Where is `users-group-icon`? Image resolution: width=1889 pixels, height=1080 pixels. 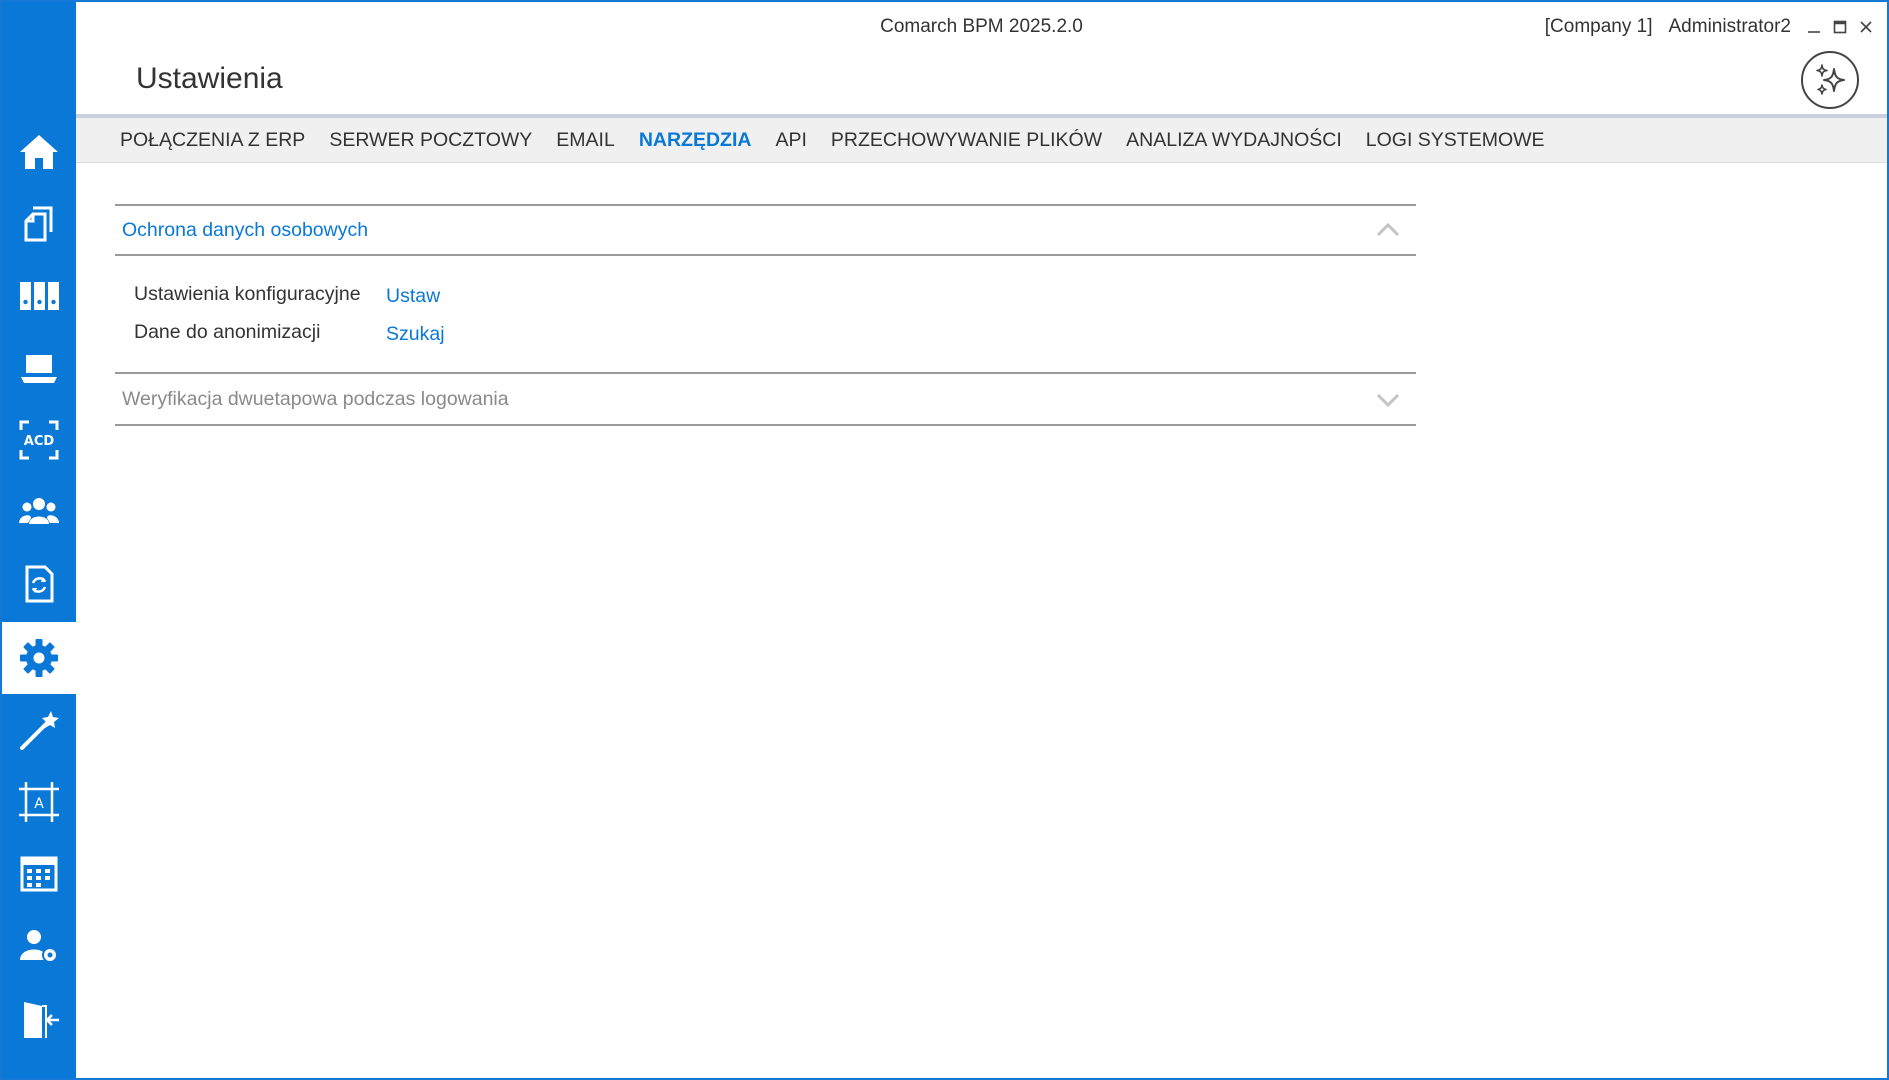
users-group-icon is located at coordinates (39, 511).